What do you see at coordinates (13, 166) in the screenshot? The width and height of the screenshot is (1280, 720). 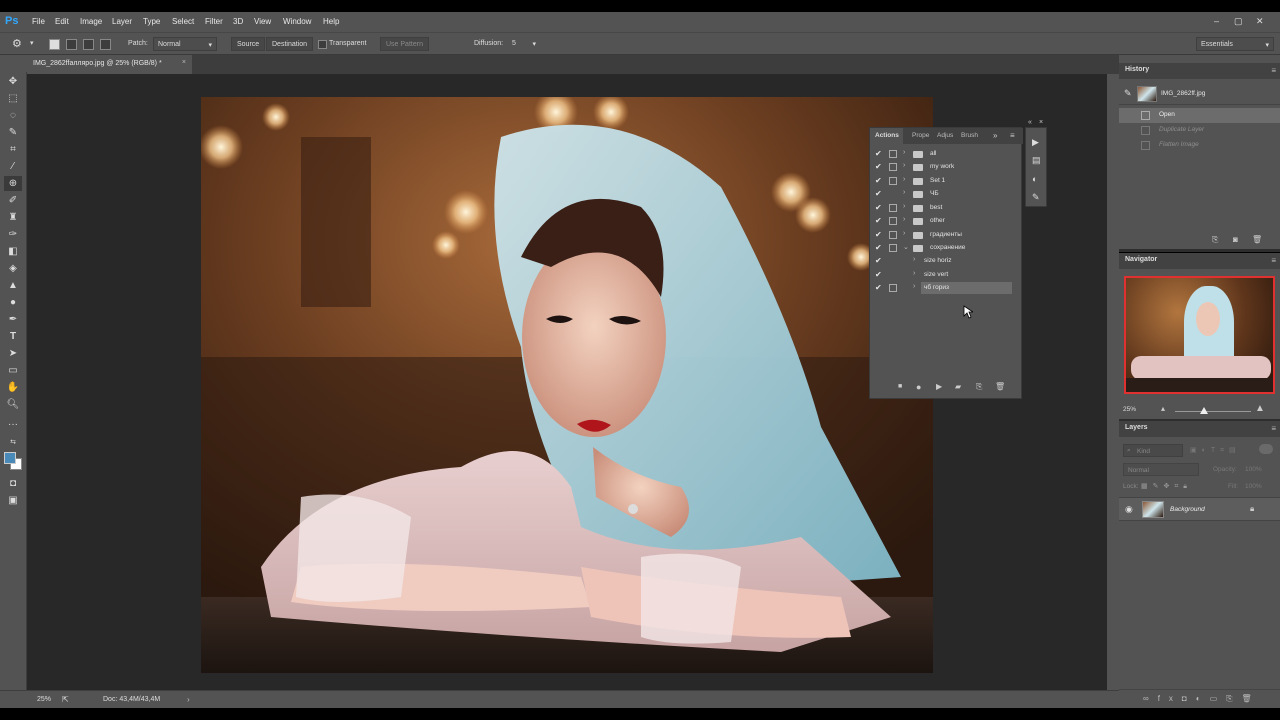 I see `eyedropper-tool-icon: ⁄` at bounding box center [13, 166].